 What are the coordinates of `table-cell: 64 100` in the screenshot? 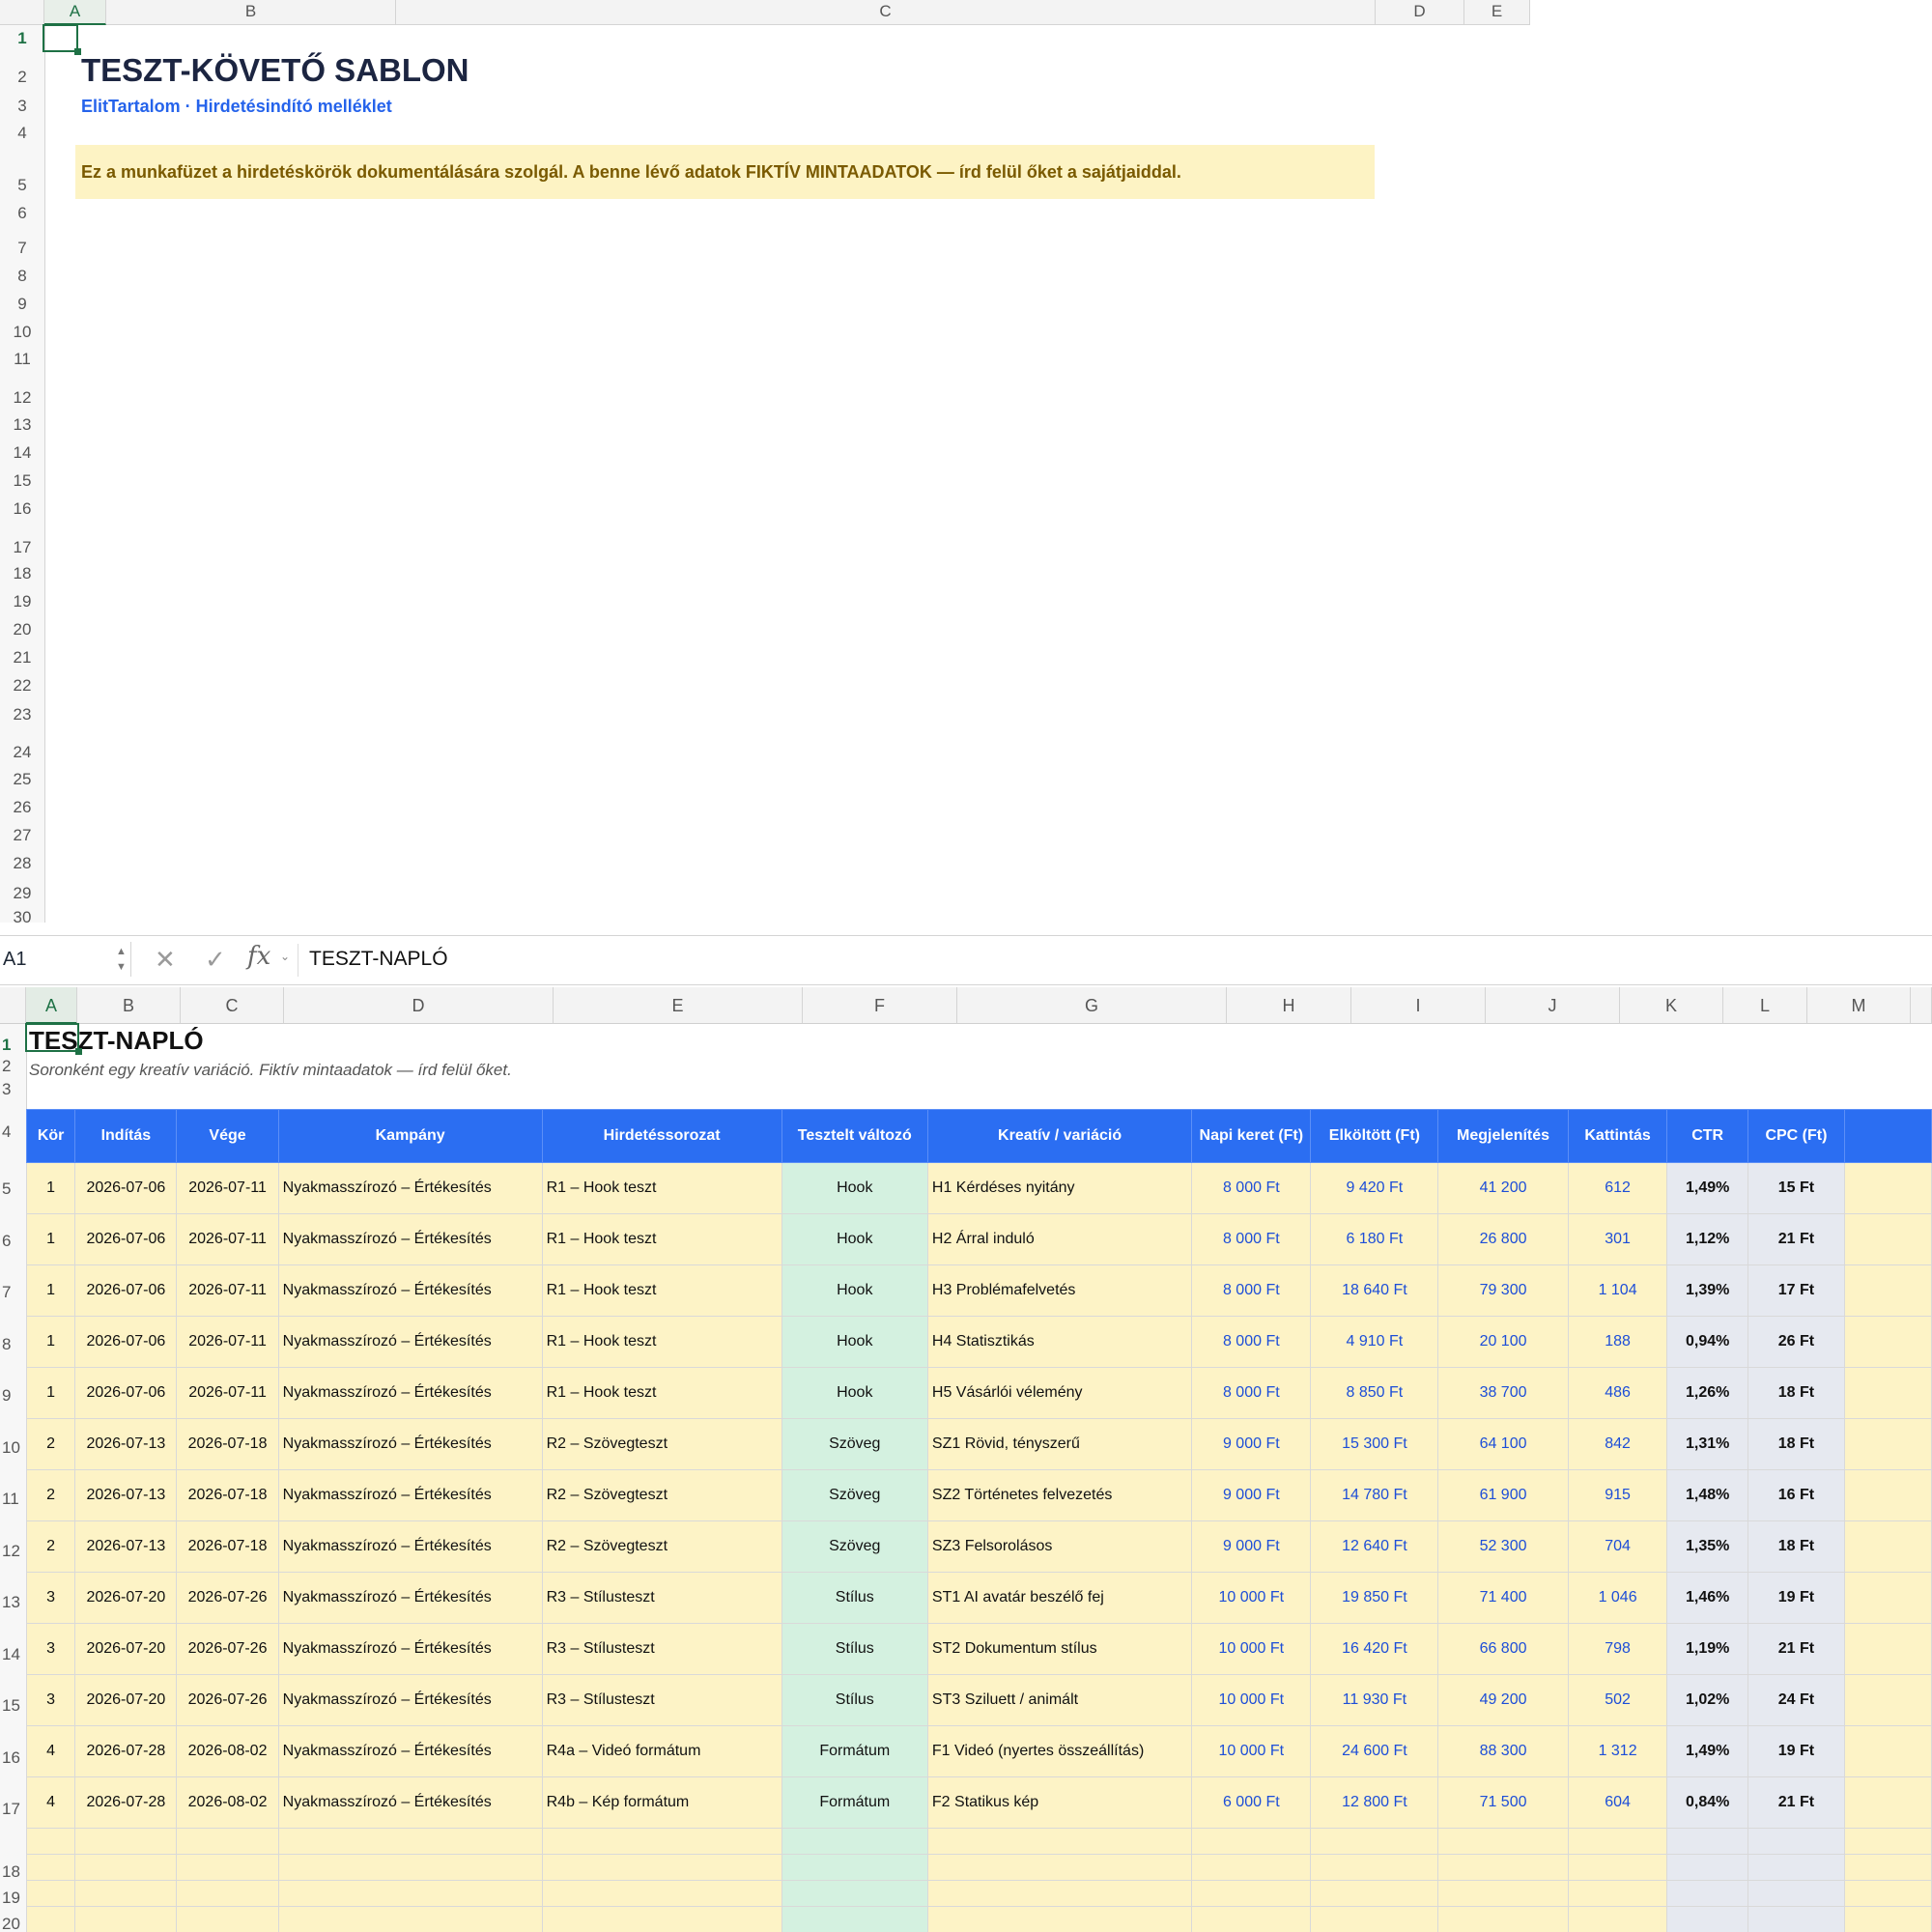 It's located at (1503, 1444).